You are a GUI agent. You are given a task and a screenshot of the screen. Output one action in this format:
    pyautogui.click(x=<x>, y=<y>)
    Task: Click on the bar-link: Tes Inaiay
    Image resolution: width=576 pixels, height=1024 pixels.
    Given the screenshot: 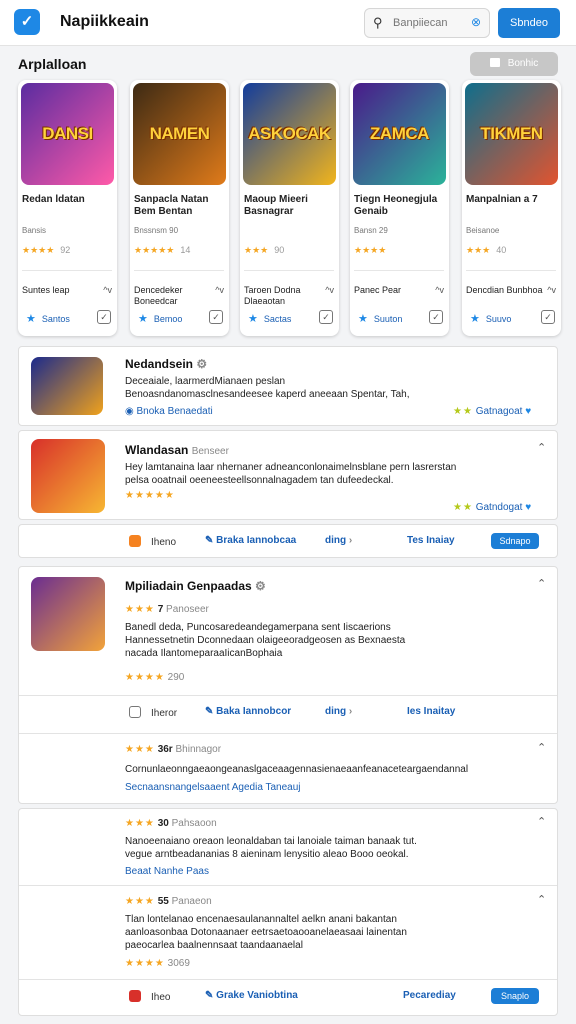 What is the action you would take?
    pyautogui.click(x=431, y=540)
    